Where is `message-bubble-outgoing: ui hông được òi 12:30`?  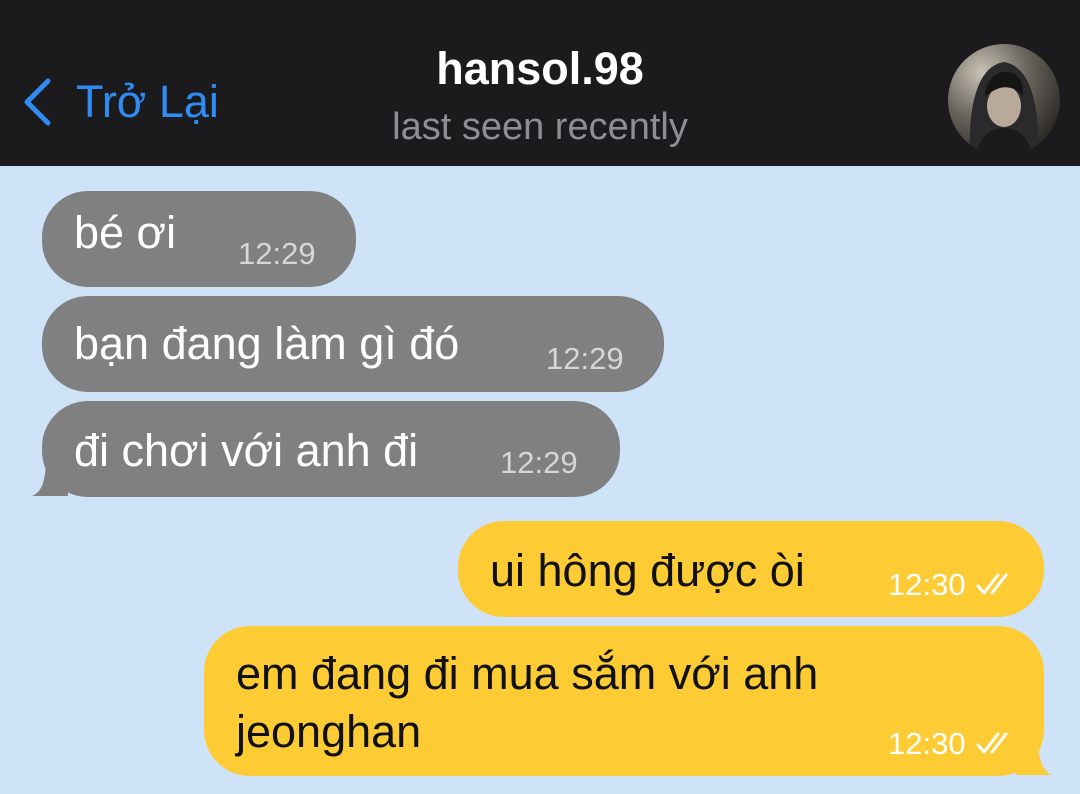
message-bubble-outgoing: ui hông được òi 12:30 is located at coordinates (751, 569).